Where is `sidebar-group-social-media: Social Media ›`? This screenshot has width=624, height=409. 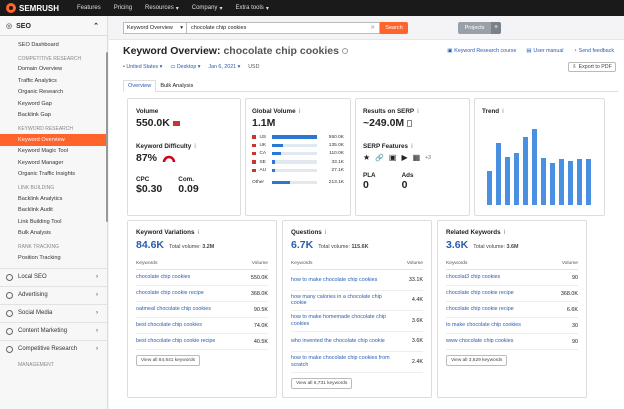 sidebar-group-social-media: Social Media › is located at coordinates (53, 312).